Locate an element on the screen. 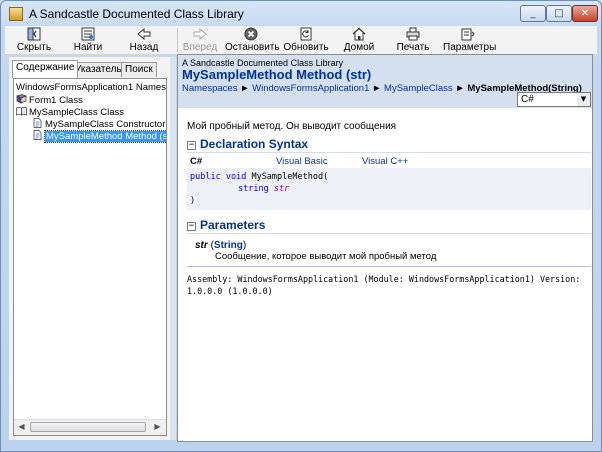 The image size is (602, 452). language-select: C# ▼ is located at coordinates (554, 99).